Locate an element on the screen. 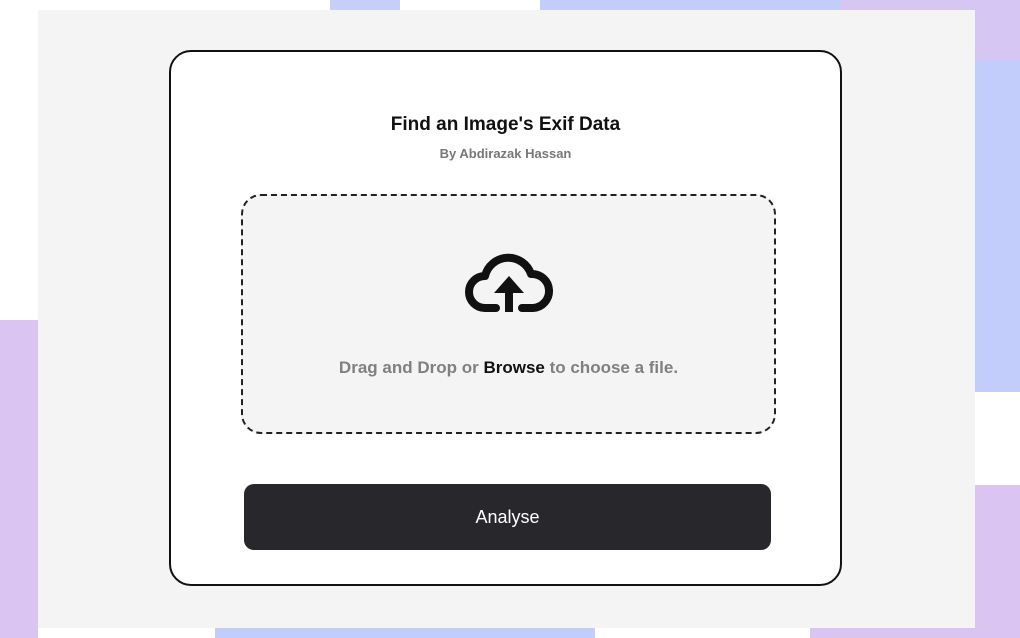  author-byline: By Abdirazak Hassan is located at coordinates (505, 153).